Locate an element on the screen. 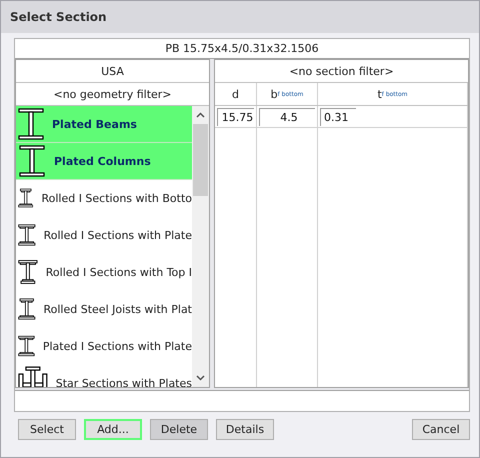 This screenshot has width=480, height=458. item-label: Plated Columns is located at coordinates (102, 161).